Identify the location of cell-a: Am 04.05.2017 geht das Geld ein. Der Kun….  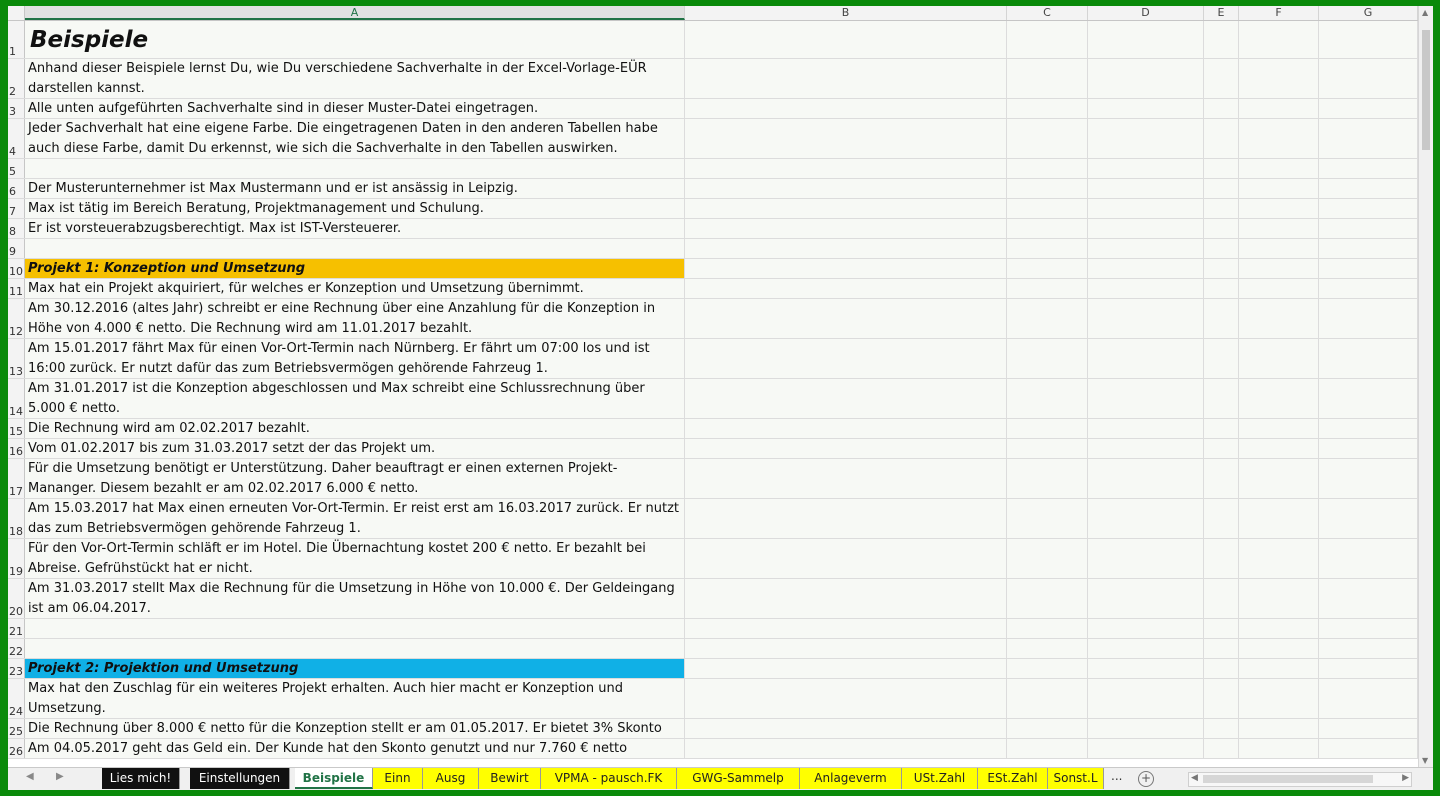
(355, 748).